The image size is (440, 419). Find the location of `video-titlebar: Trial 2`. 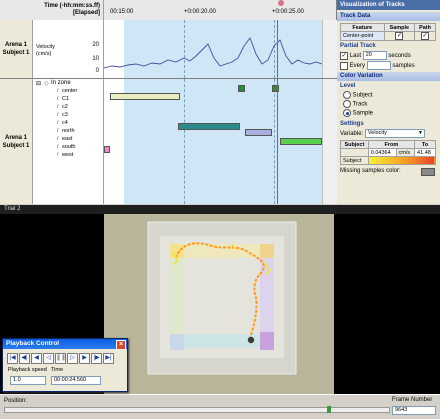

video-titlebar: Trial 2 is located at coordinates (220, 209).